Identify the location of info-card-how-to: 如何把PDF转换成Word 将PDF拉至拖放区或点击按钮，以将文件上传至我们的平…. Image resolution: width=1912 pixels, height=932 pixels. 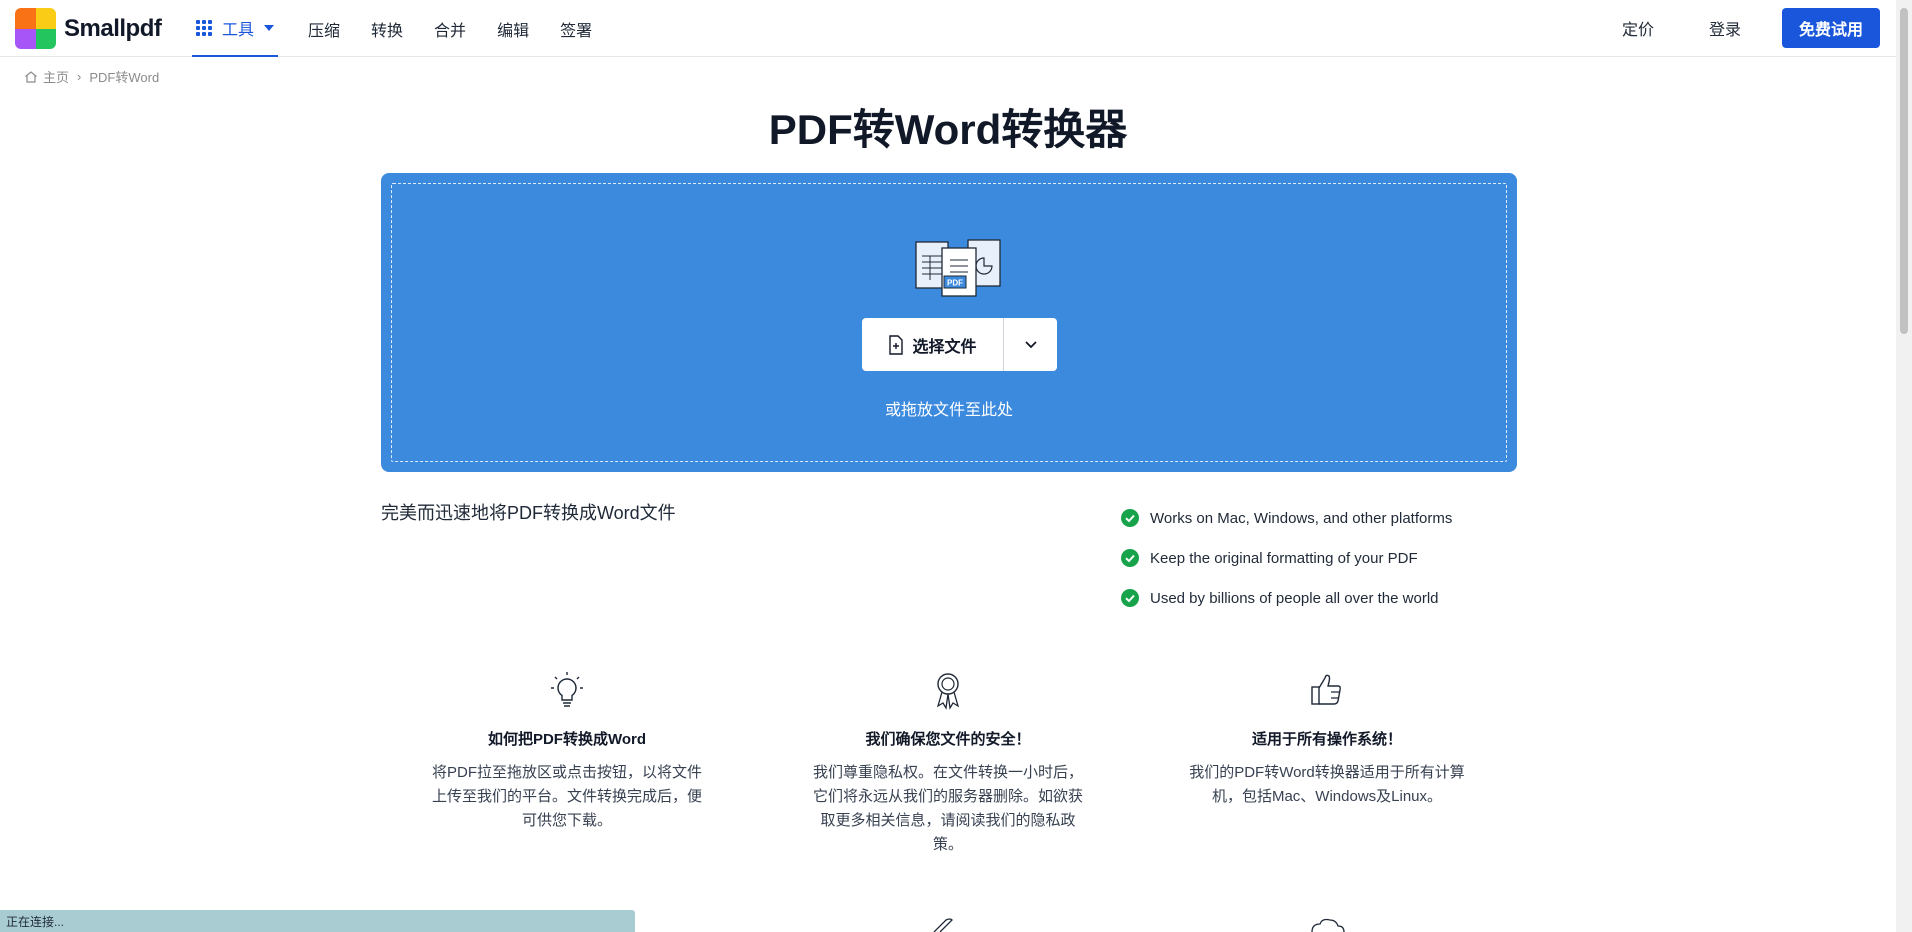
(567, 751).